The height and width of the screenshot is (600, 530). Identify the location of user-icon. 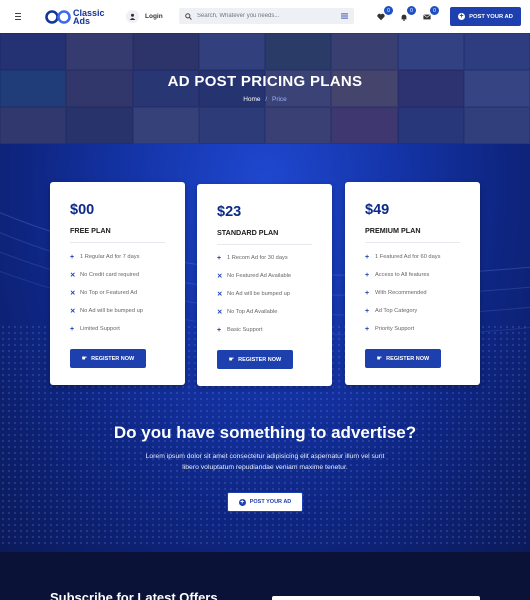
(132, 16).